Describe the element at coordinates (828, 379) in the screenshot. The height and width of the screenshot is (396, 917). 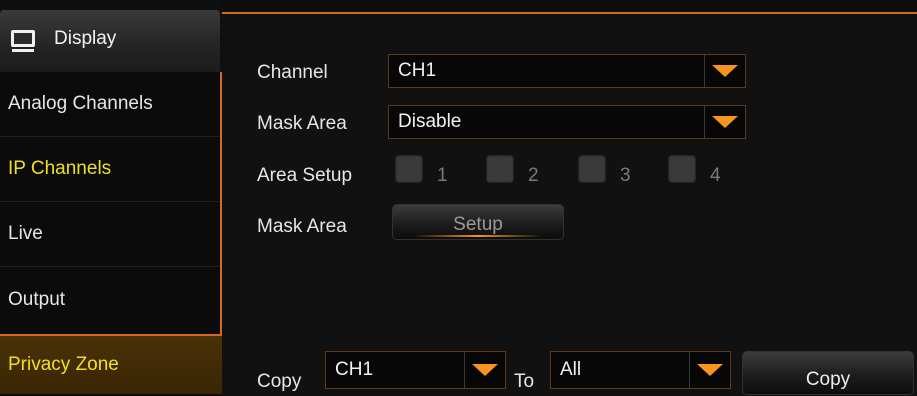
I see `copy-button-label: Copy` at that location.